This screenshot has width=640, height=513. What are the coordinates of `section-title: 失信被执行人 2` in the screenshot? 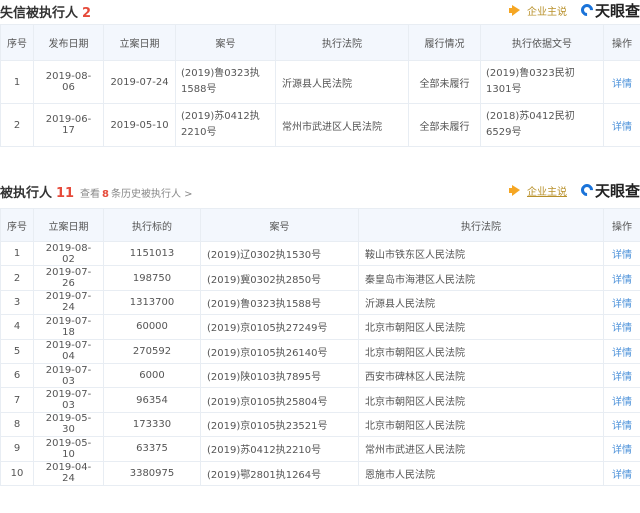 It's located at (45, 11).